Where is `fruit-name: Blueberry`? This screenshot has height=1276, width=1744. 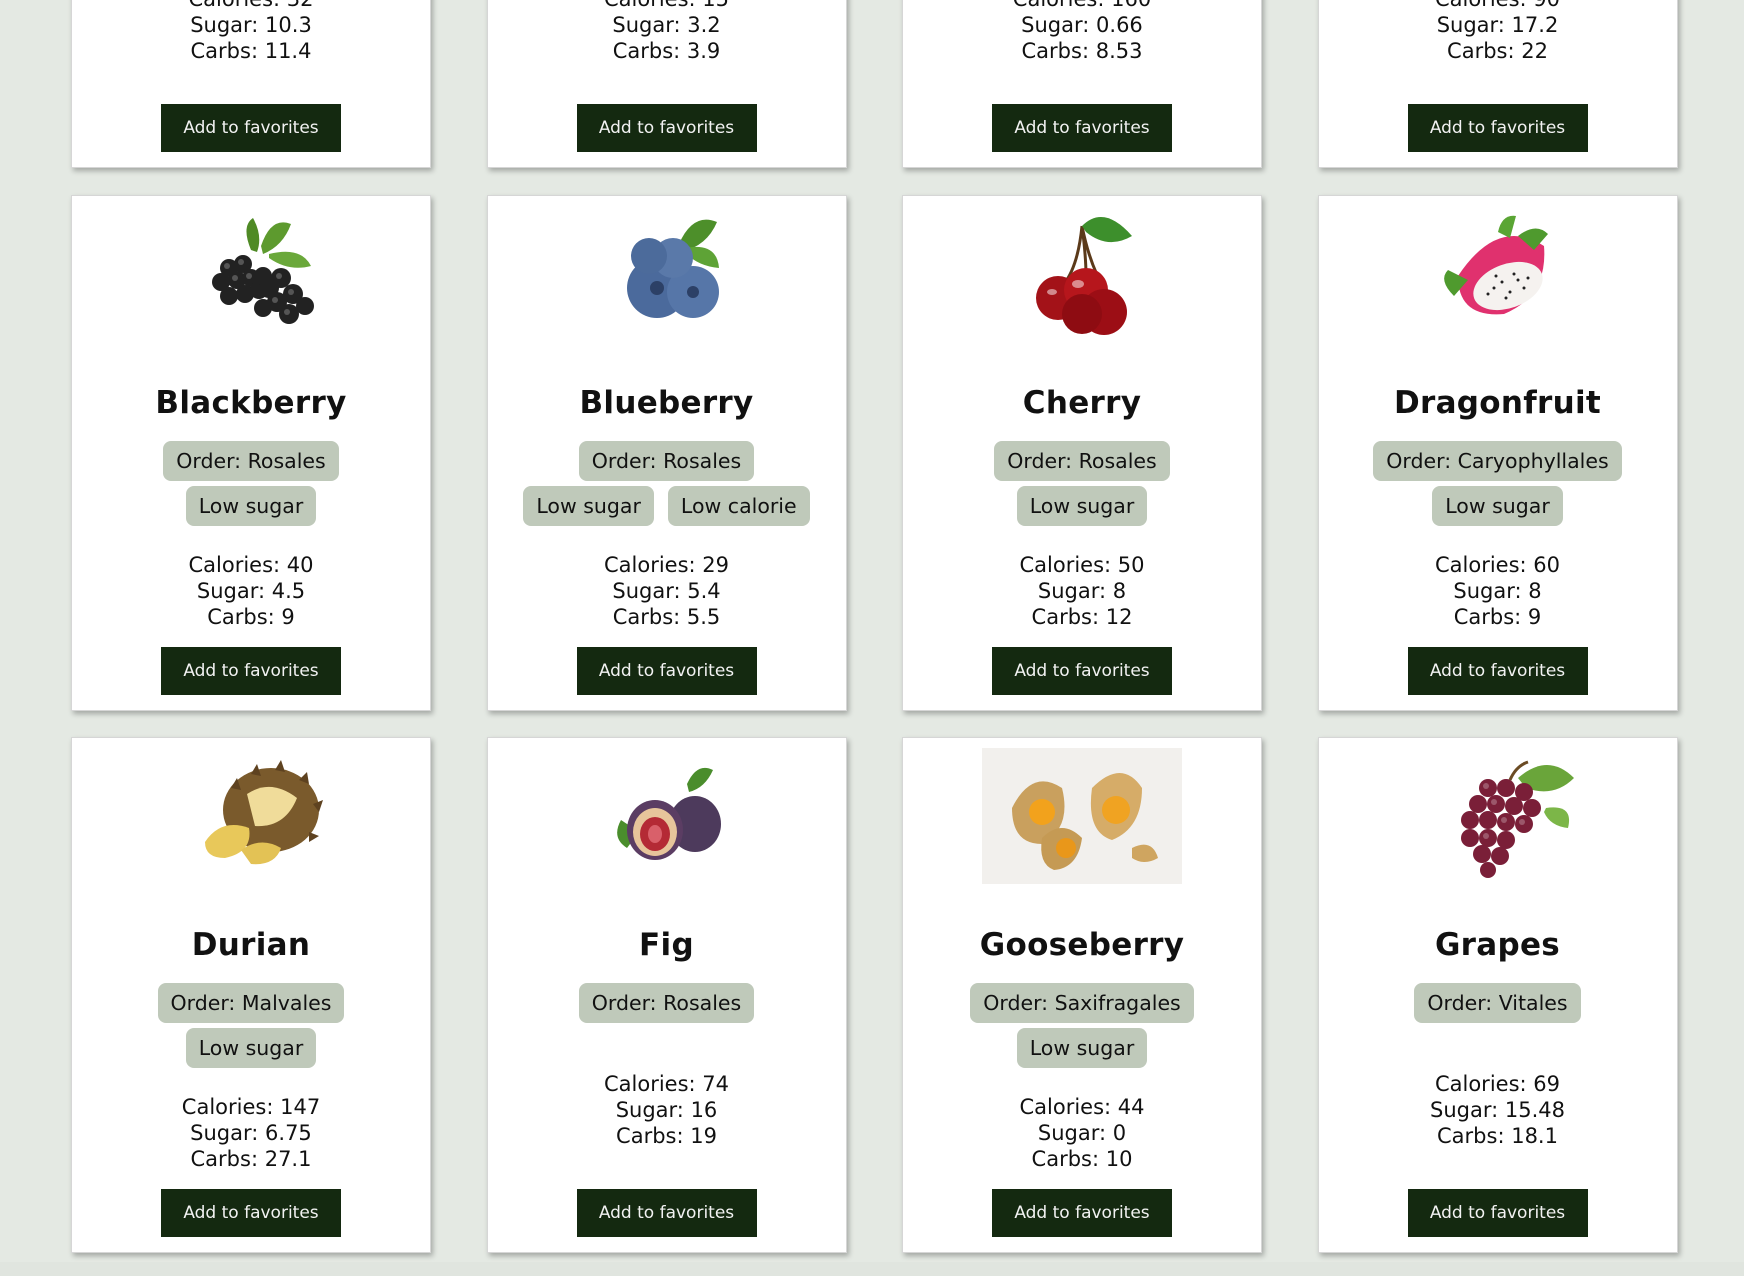 fruit-name: Blueberry is located at coordinates (666, 402).